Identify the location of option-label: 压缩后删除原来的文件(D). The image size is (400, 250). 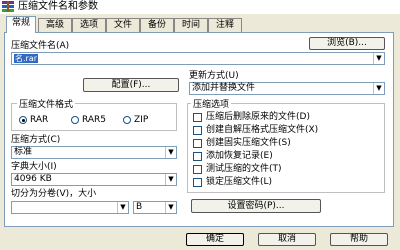
(258, 117).